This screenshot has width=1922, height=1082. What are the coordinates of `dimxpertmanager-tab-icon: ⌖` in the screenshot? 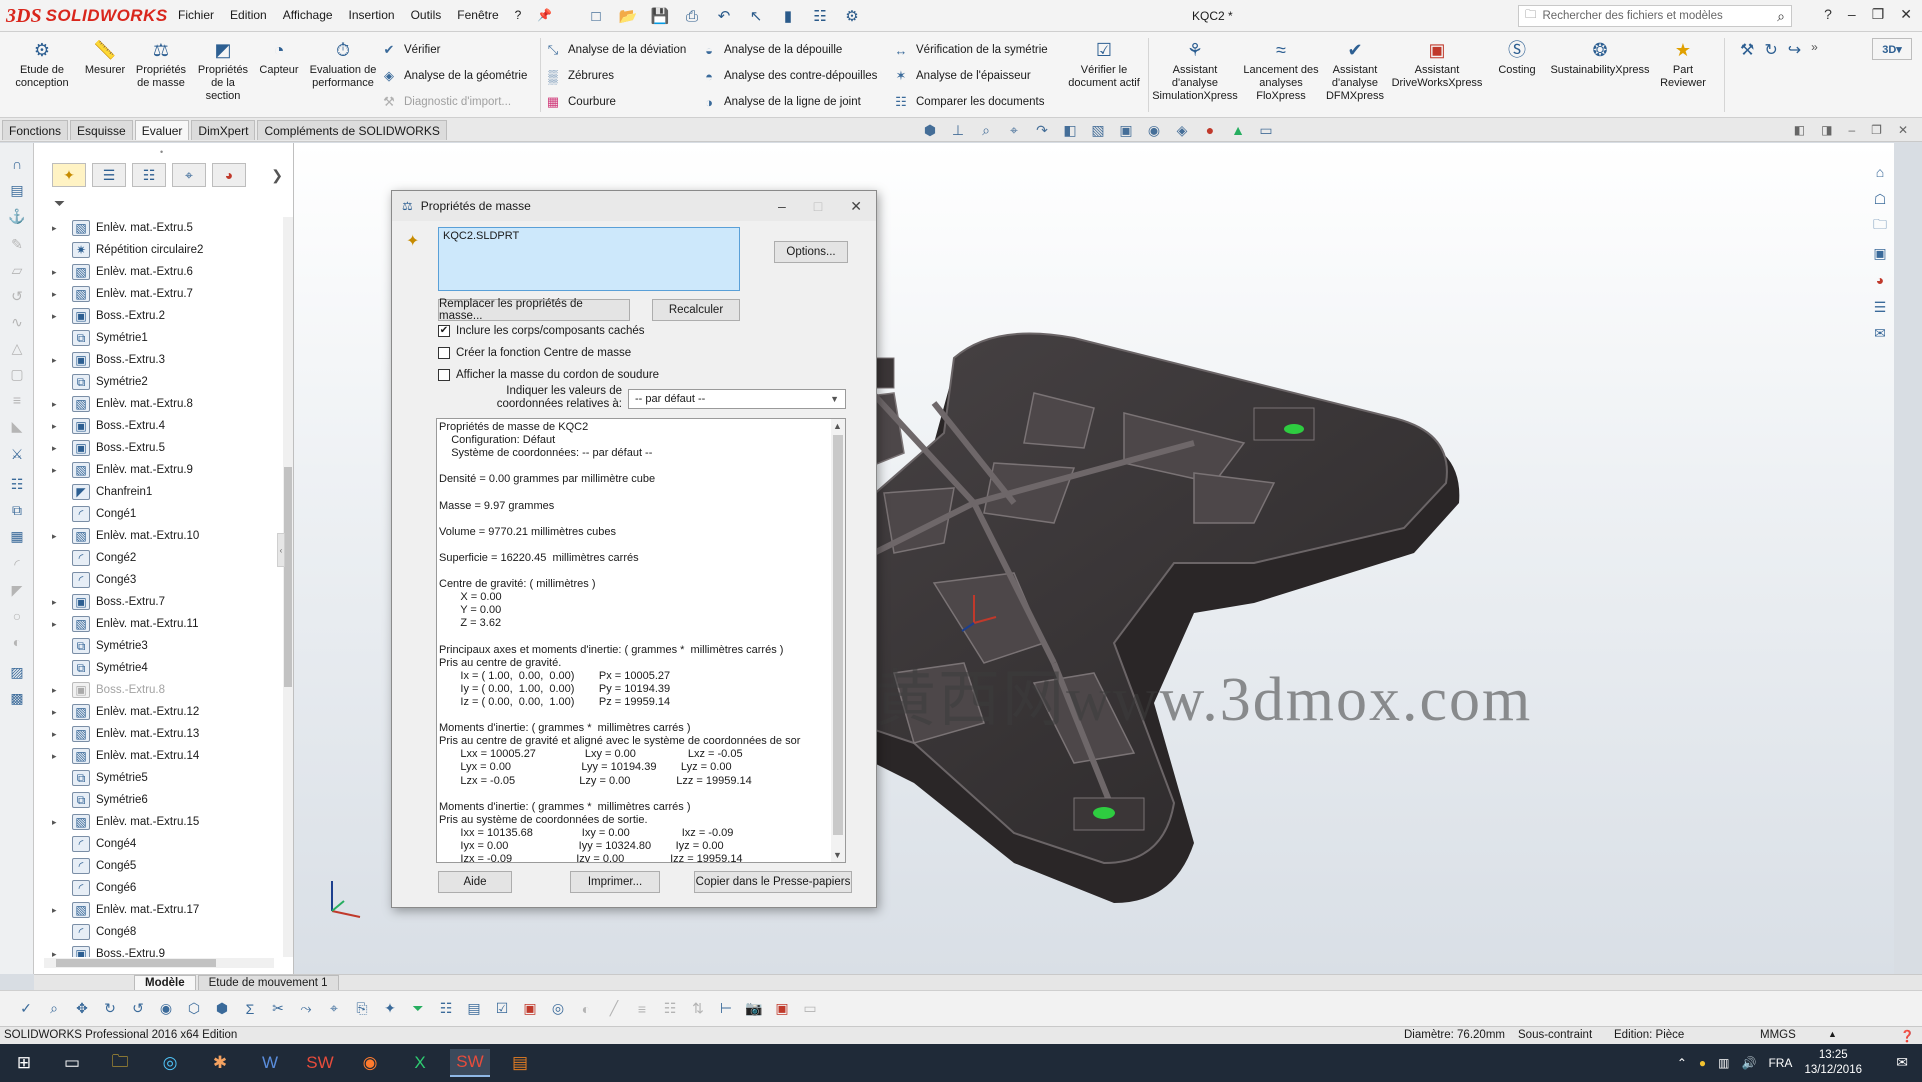 It's located at (189, 175).